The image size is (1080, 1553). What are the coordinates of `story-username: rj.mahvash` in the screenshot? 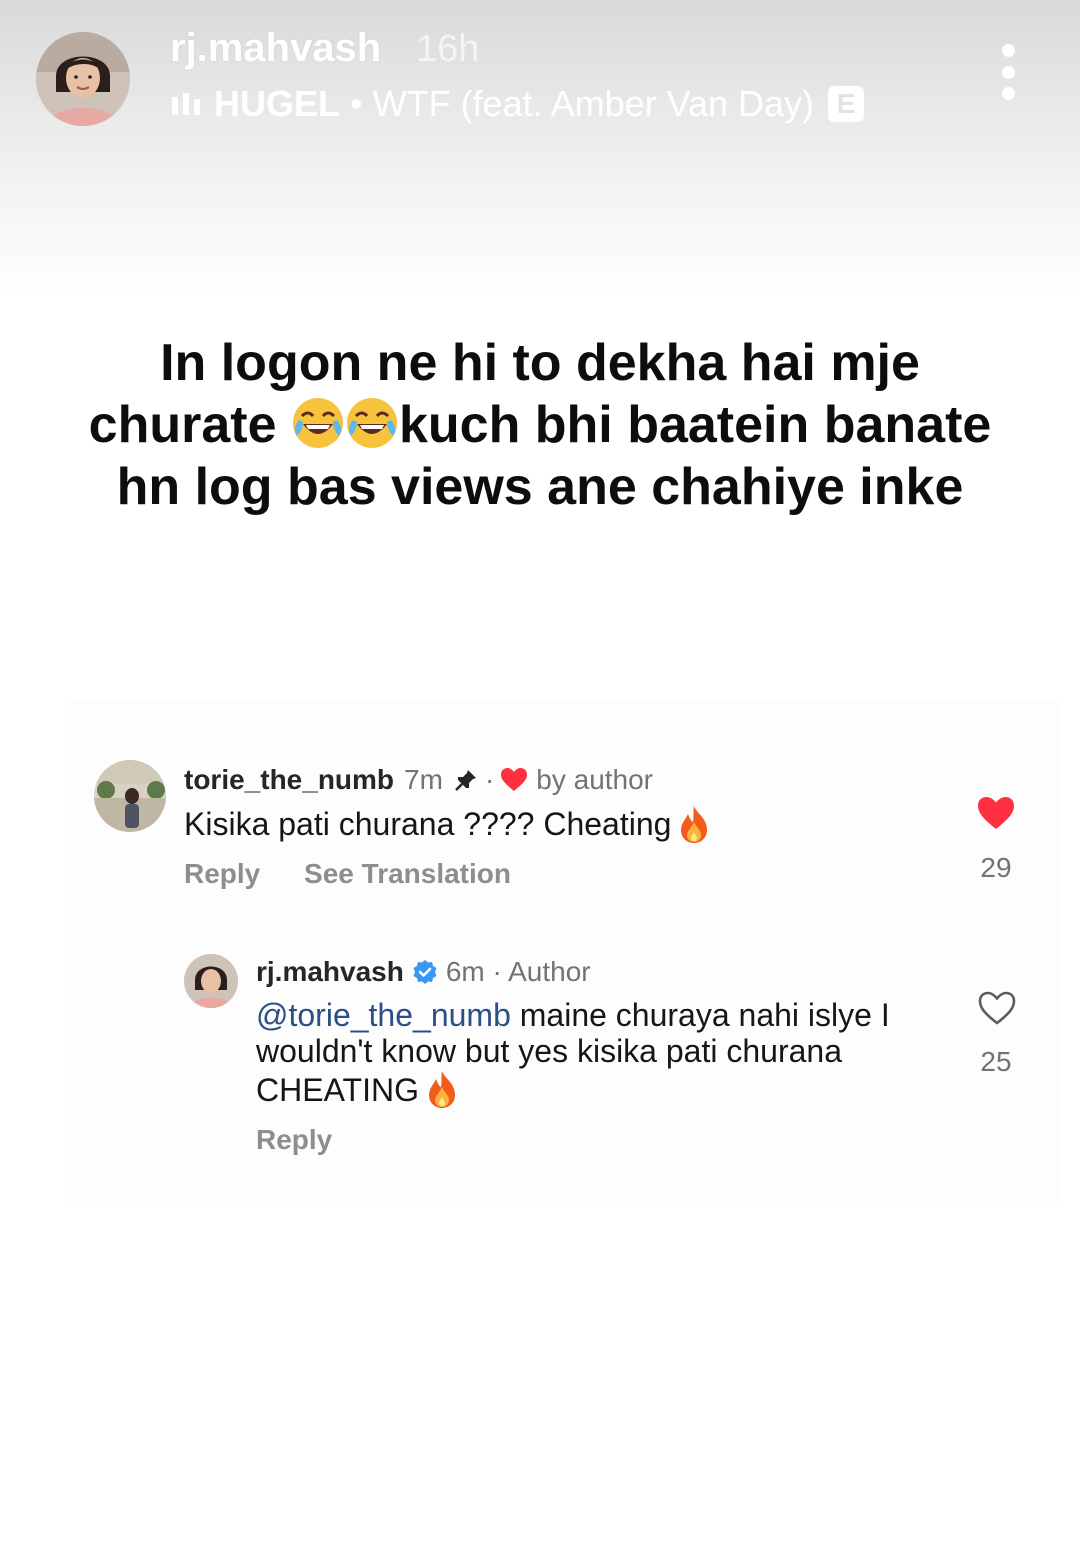 It's located at (275, 48).